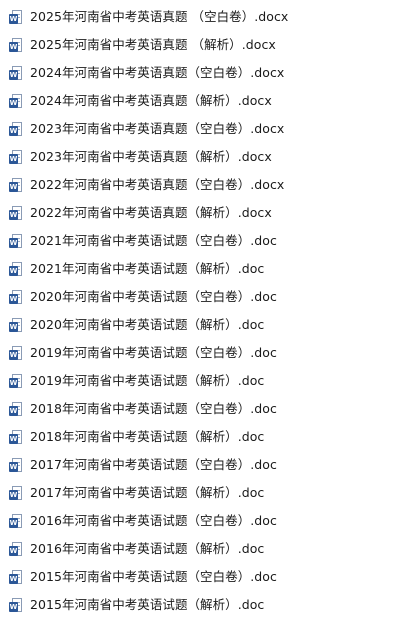  Describe the element at coordinates (153, 576) in the screenshot. I see `file-name: 2015年河南省中考英语试题（空白卷）.doc` at that location.